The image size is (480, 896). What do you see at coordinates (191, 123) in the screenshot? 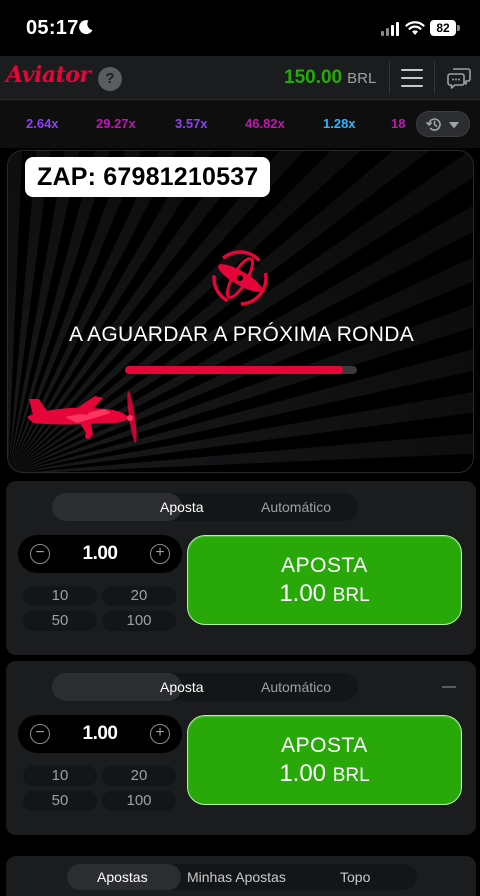
I see `multiplier-badge: 3.57x` at bounding box center [191, 123].